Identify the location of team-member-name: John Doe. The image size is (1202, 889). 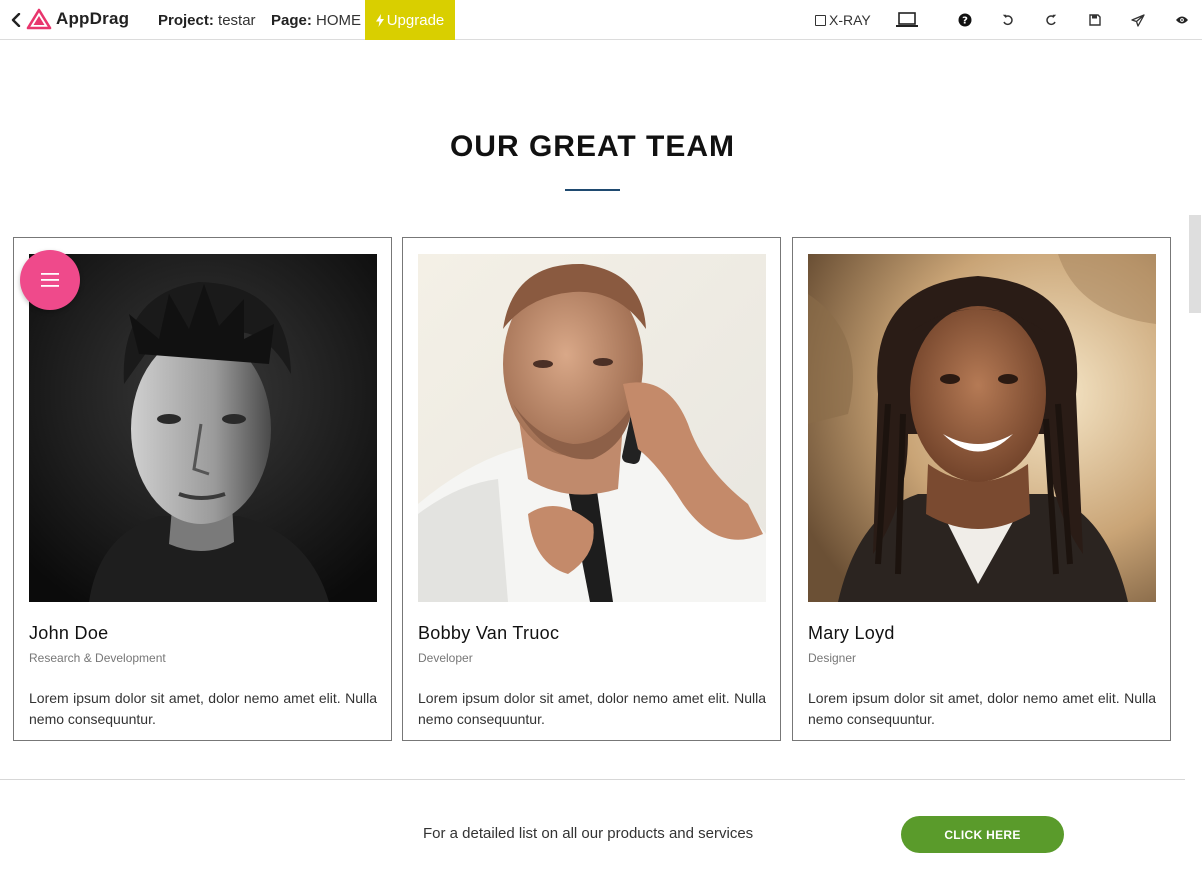
(69, 633).